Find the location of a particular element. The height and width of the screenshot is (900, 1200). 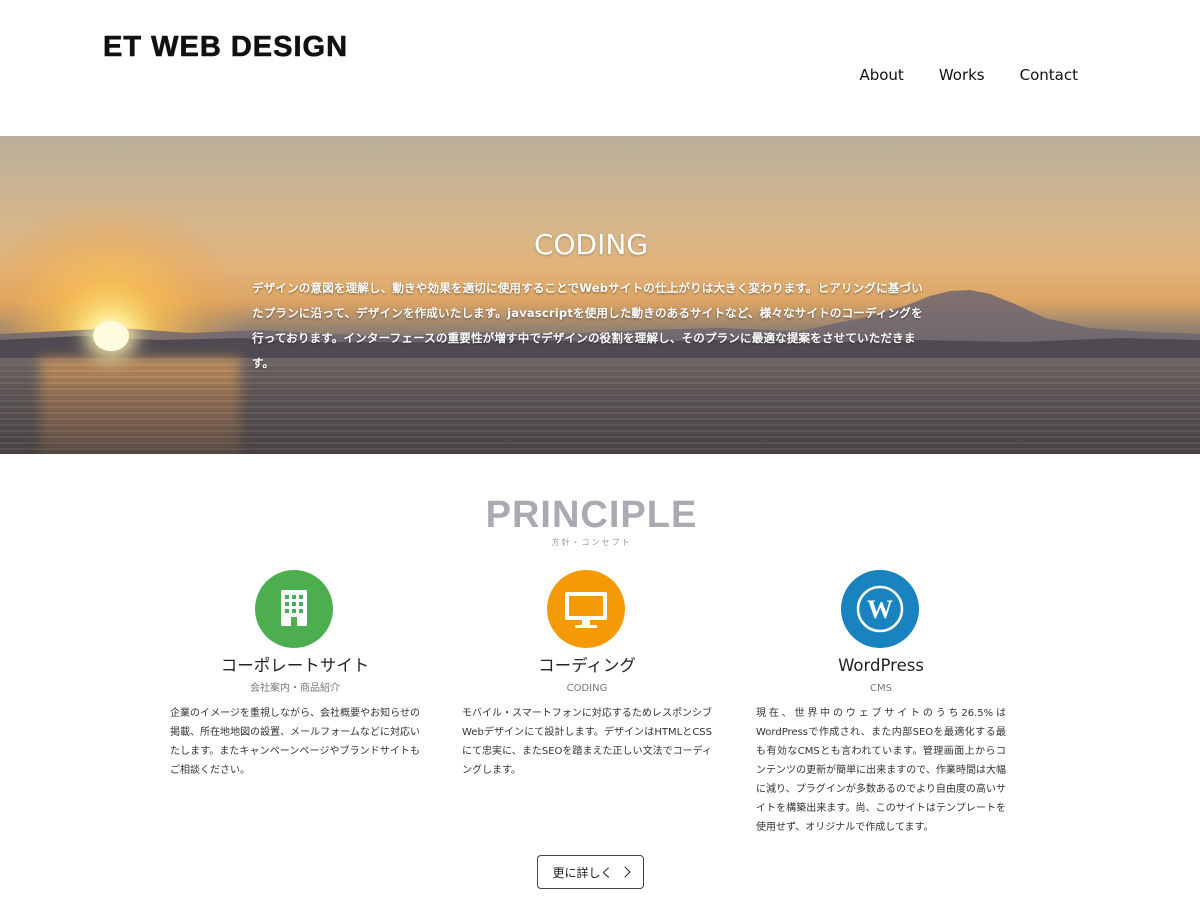

more-details-button: 更に詳しく is located at coordinates (590, 872).